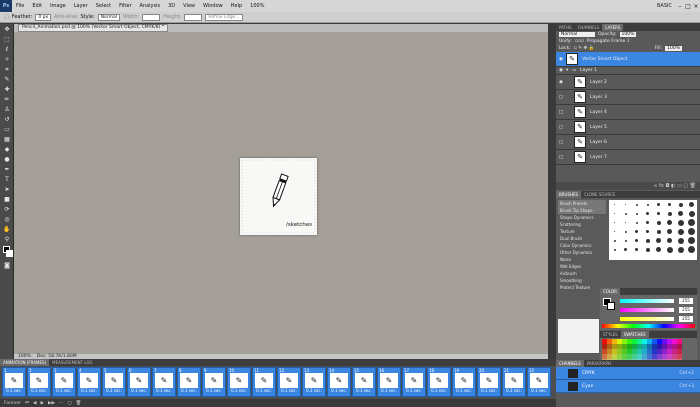 The width and height of the screenshot is (700, 407). I want to click on trash-icon: 🗑, so click(693, 186).